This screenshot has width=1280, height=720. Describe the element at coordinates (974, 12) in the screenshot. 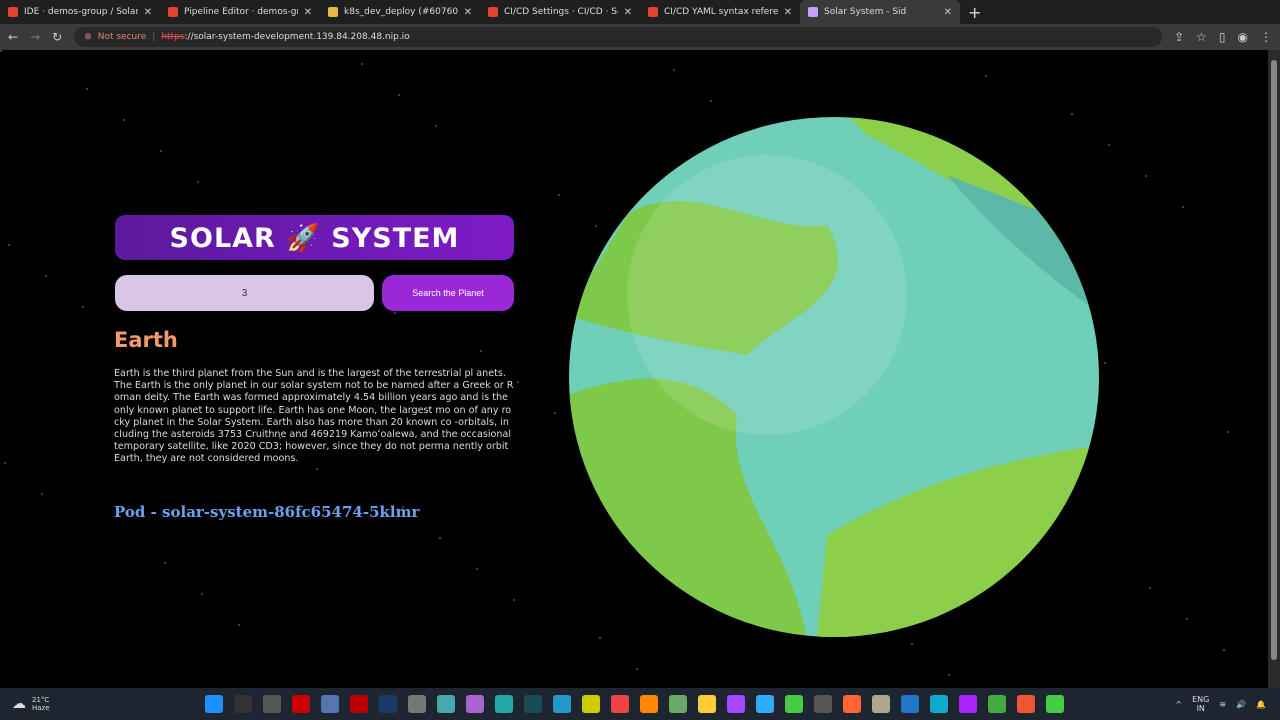

I see `new-tab-button: +` at that location.